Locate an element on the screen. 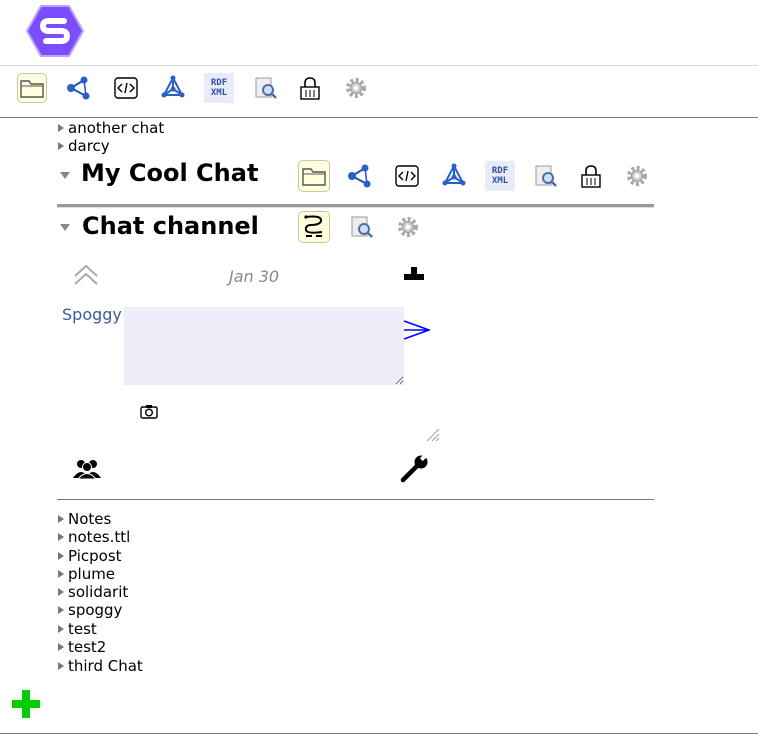 Image resolution: width=758 pixels, height=745 pixels. date-label: Jan 30 is located at coordinates (254, 276).